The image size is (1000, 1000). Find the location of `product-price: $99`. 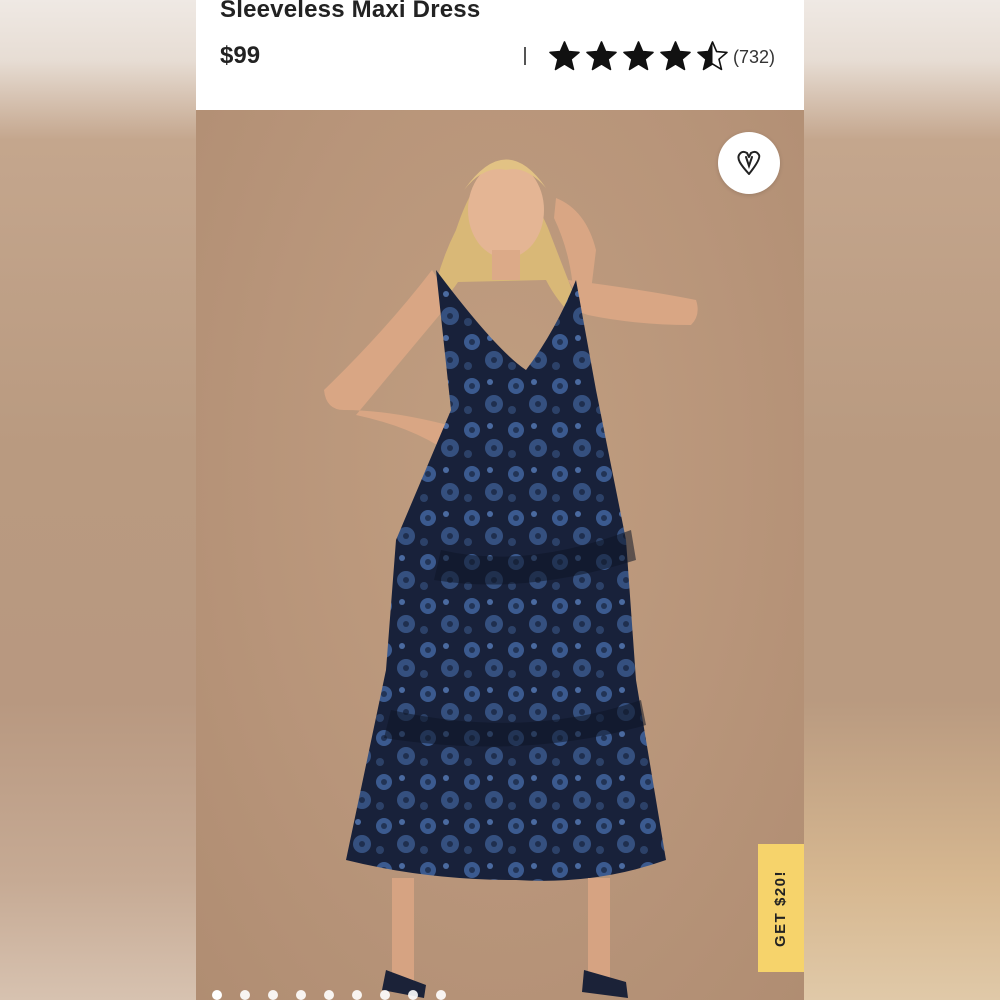

product-price: $99 is located at coordinates (240, 55).